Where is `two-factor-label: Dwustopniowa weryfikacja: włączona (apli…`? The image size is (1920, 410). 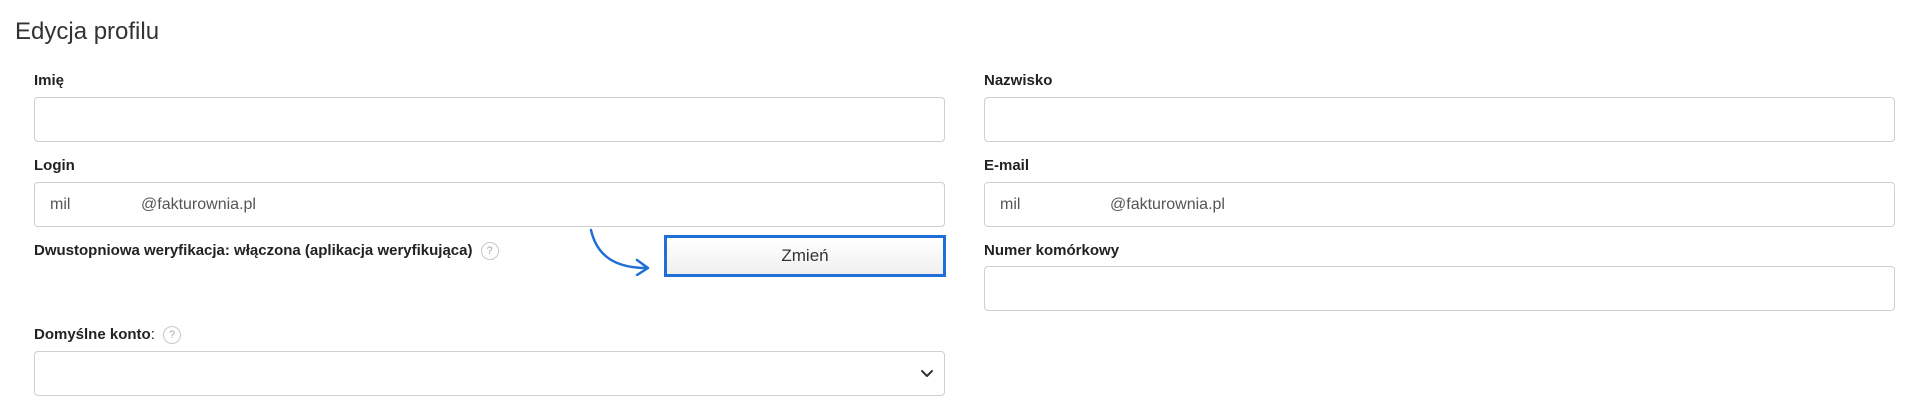
two-factor-label: Dwustopniowa weryfikacja: włączona (apli… is located at coordinates (253, 250).